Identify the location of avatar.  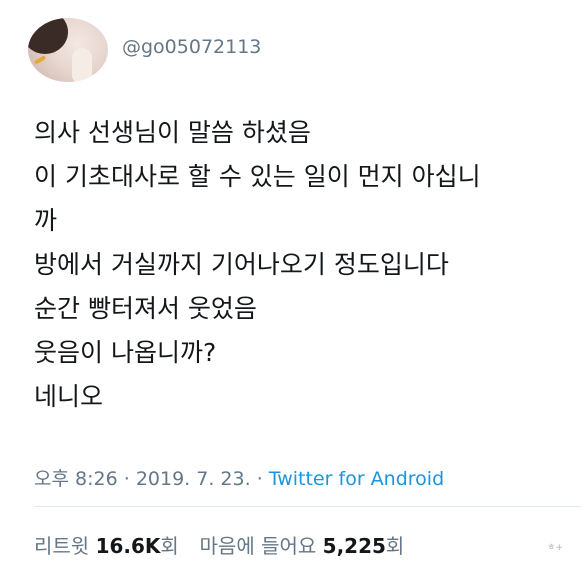
(68, 50).